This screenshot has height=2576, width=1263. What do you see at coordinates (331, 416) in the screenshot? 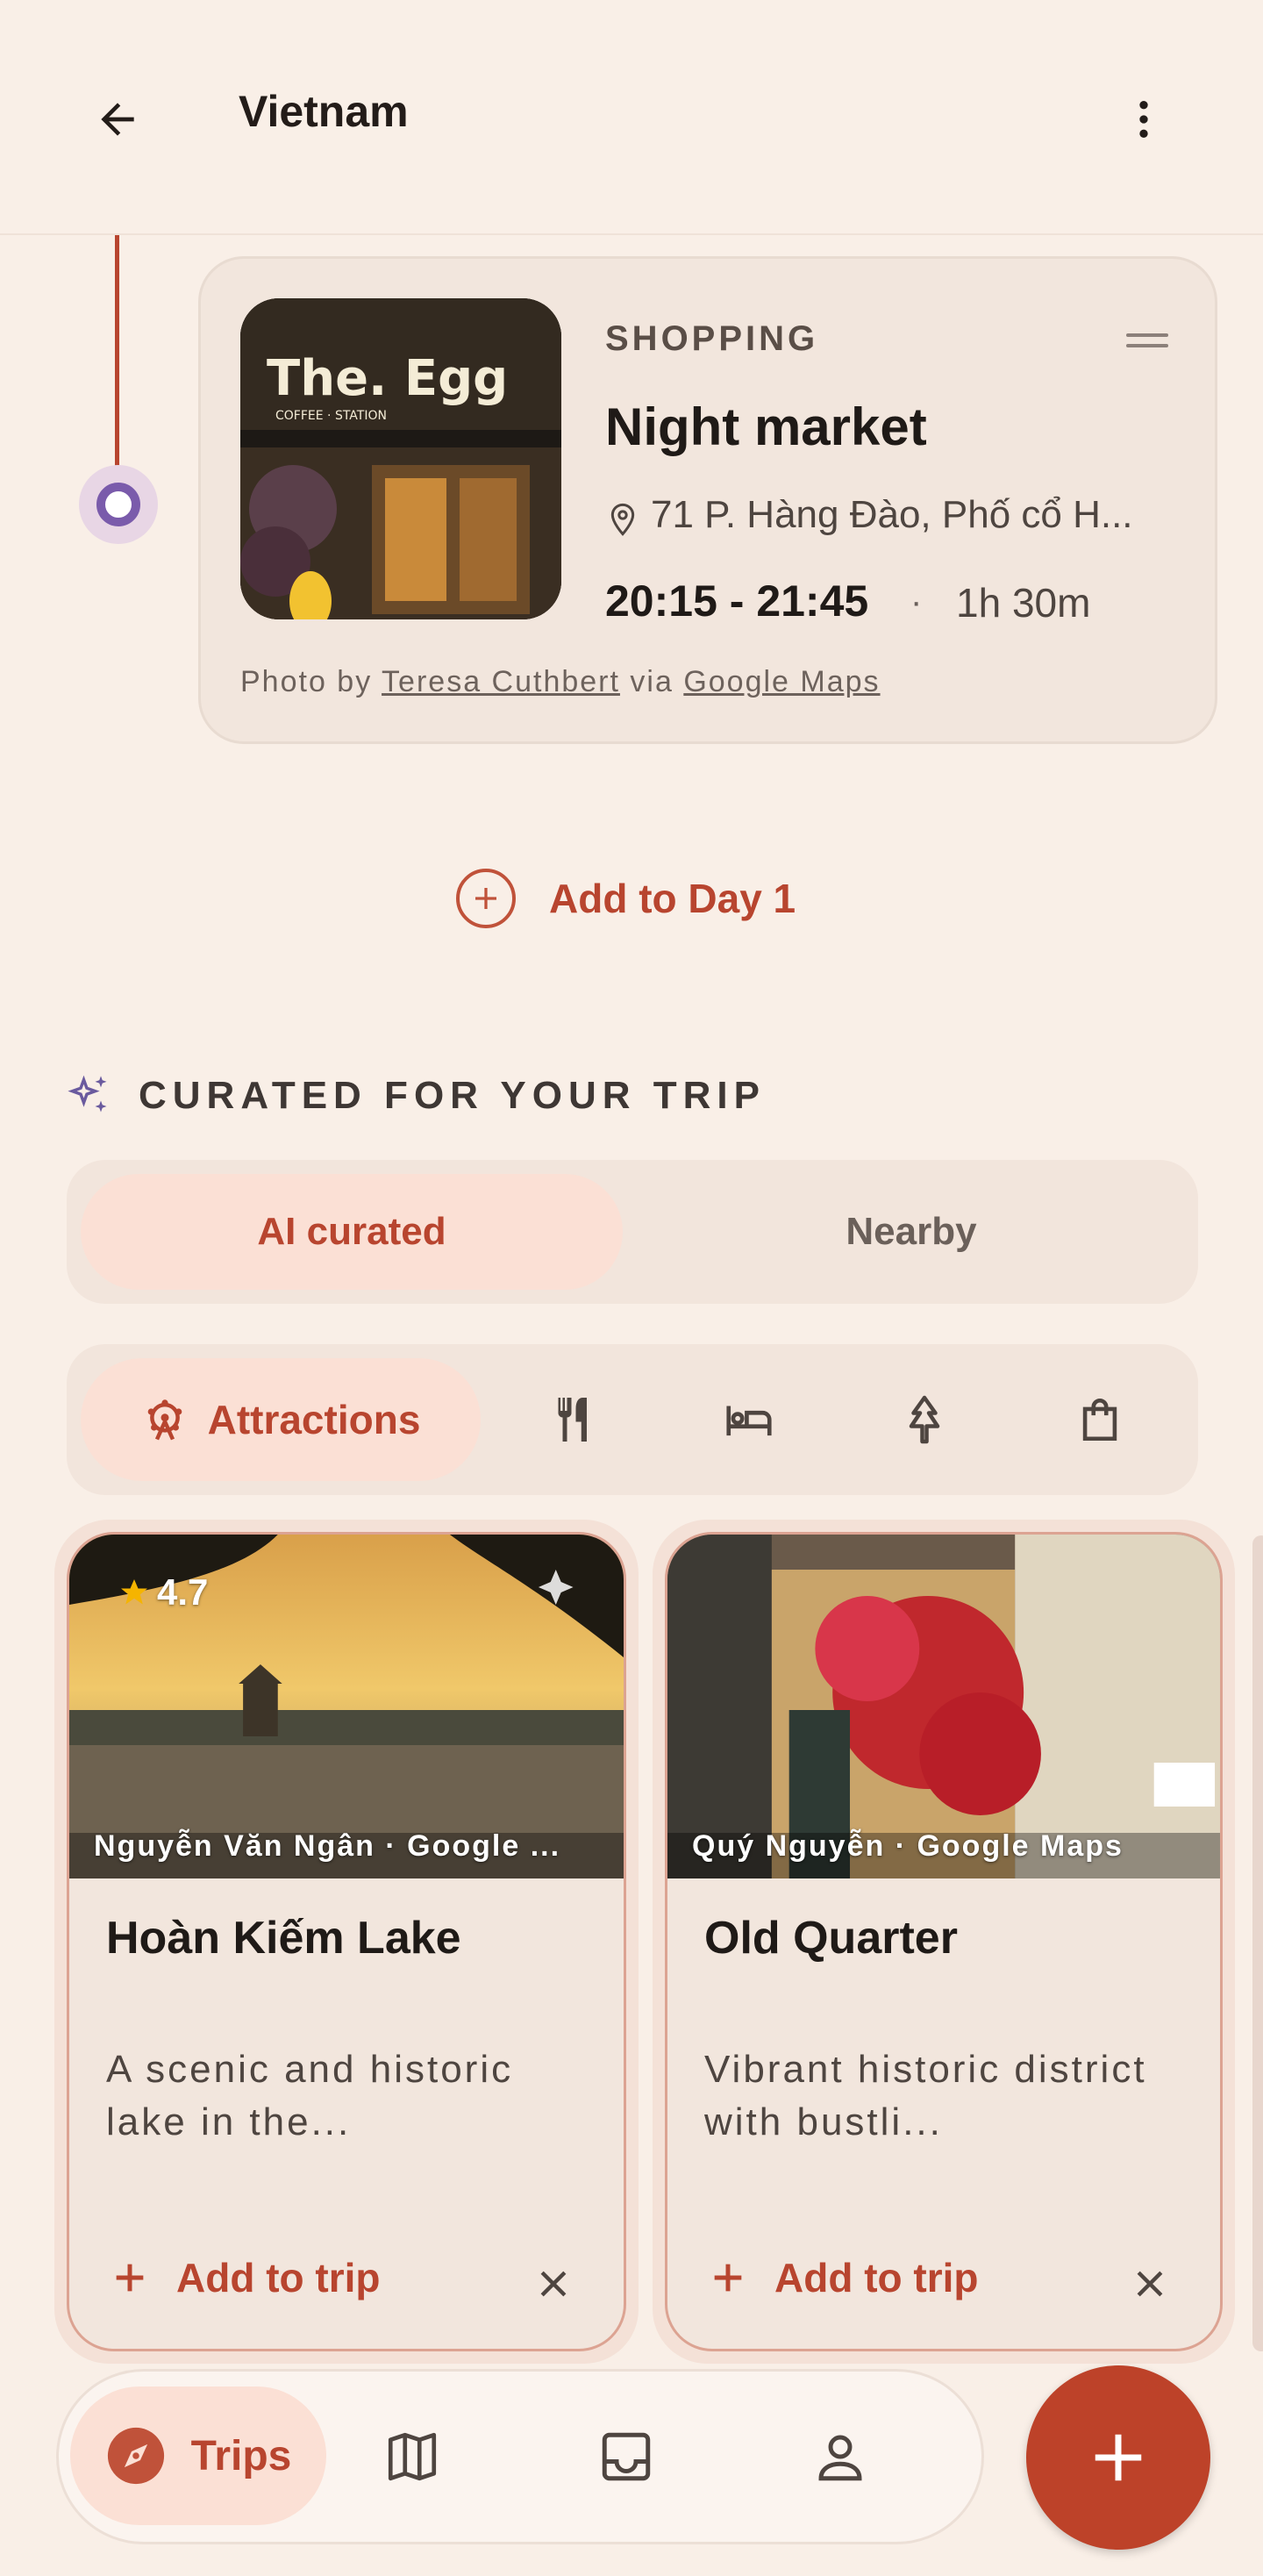
I see `photo-sign-sub: COFFEE · STATION` at bounding box center [331, 416].